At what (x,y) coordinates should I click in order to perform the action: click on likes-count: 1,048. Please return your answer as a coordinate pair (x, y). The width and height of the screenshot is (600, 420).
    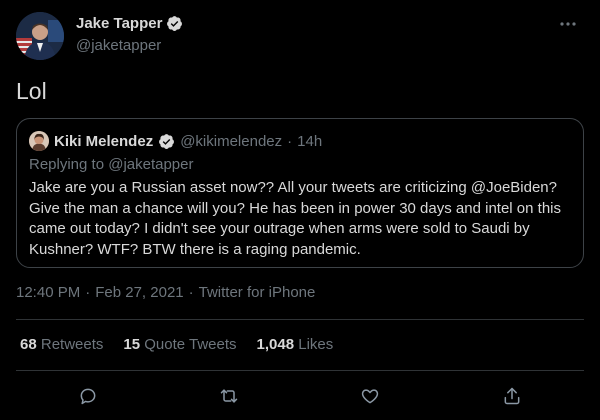
    Looking at the image, I should click on (275, 344).